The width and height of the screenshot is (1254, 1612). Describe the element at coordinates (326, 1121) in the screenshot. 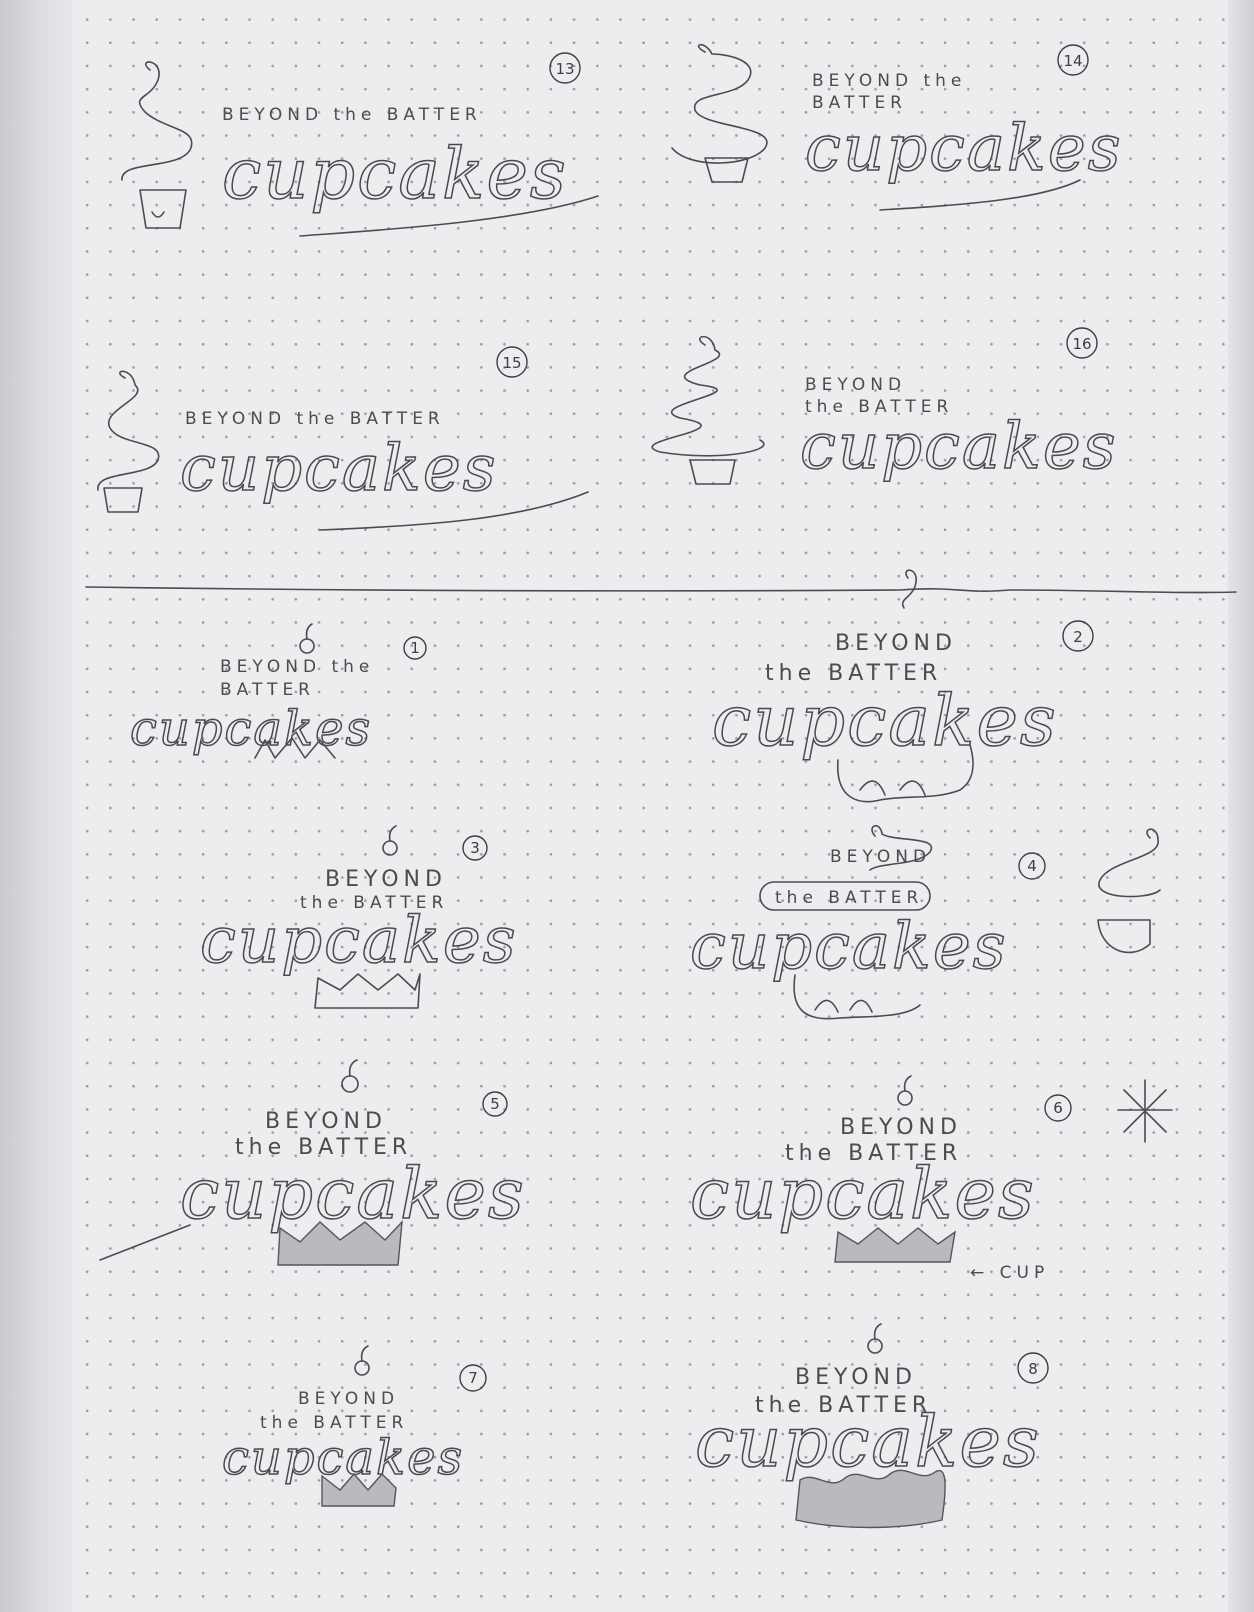

I see `concept-5-beyond: BEYOND` at that location.